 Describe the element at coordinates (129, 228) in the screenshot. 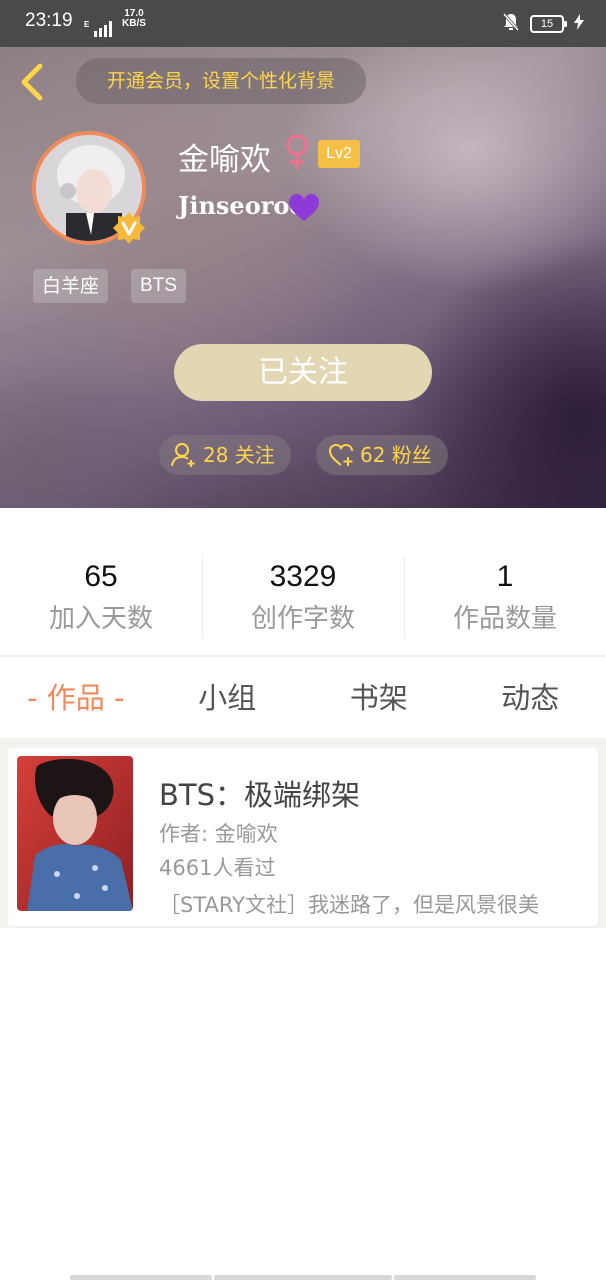

I see `verified-v-icon` at that location.